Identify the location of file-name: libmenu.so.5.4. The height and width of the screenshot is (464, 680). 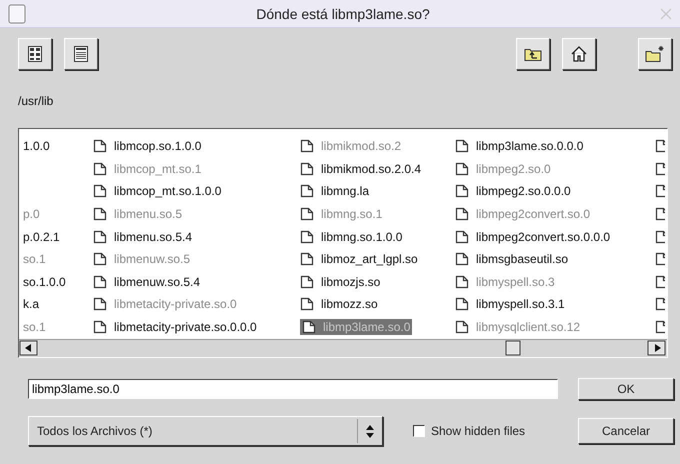
(153, 236).